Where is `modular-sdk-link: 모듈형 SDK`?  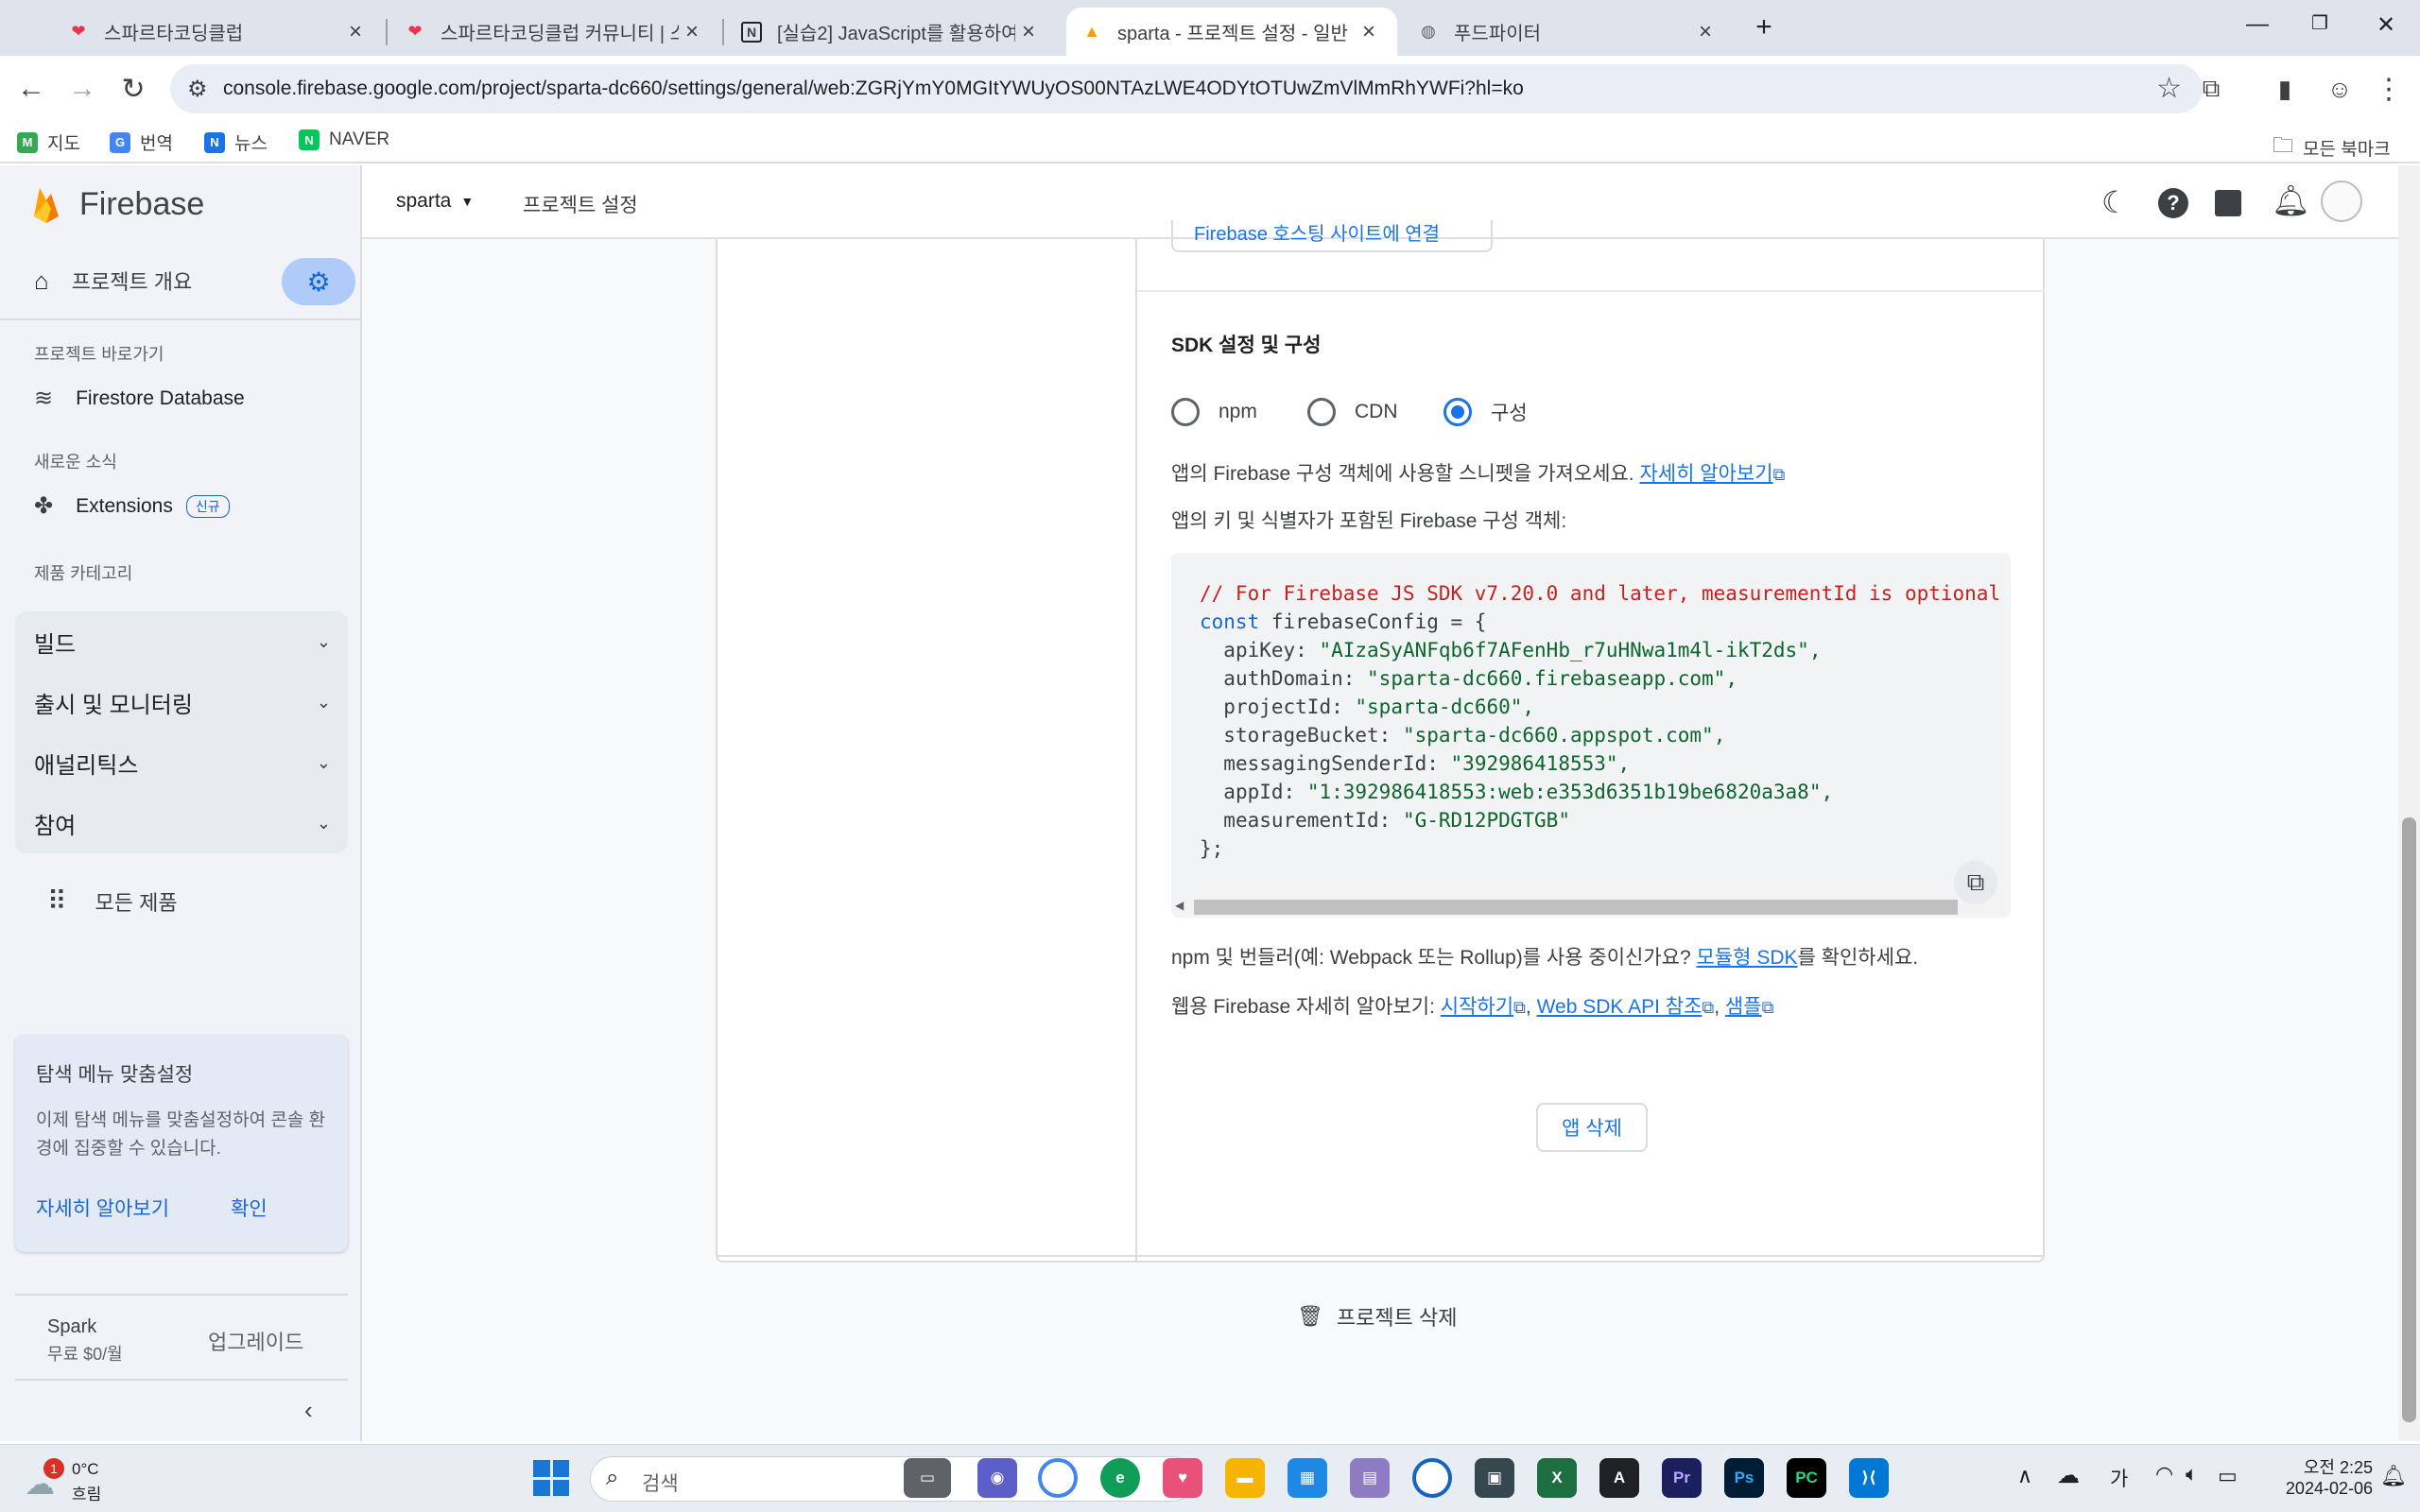
modular-sdk-link: 모듈형 SDK is located at coordinates (1747, 958).